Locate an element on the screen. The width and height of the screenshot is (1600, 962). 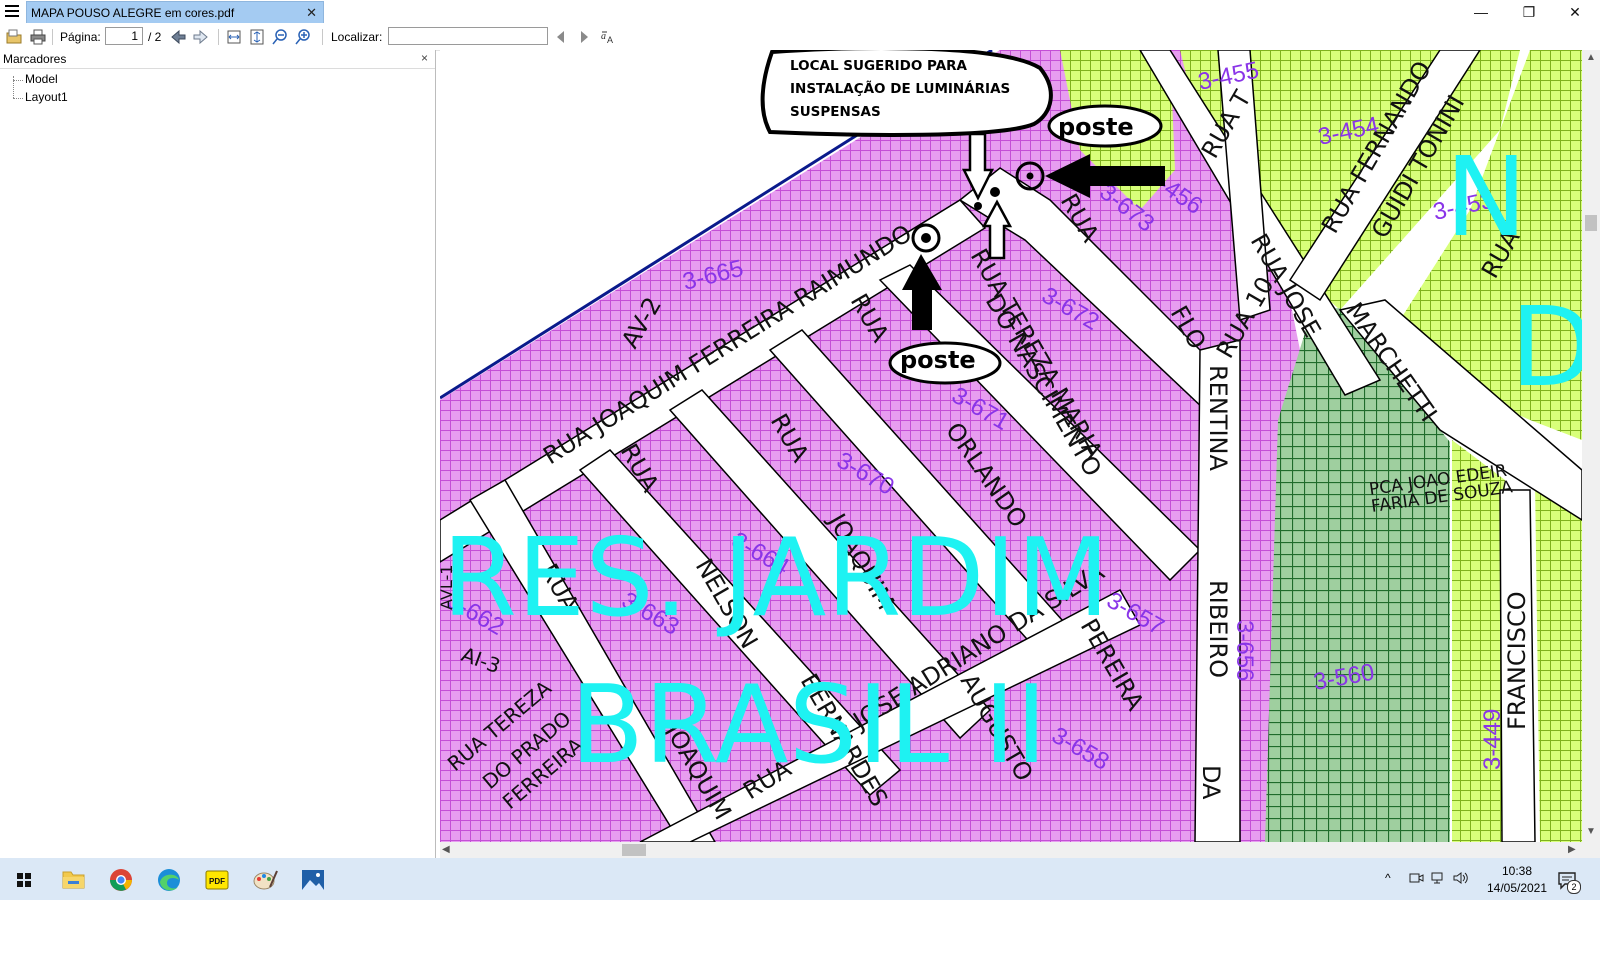
street-label: RENTINA is located at coordinates (1218, 418).